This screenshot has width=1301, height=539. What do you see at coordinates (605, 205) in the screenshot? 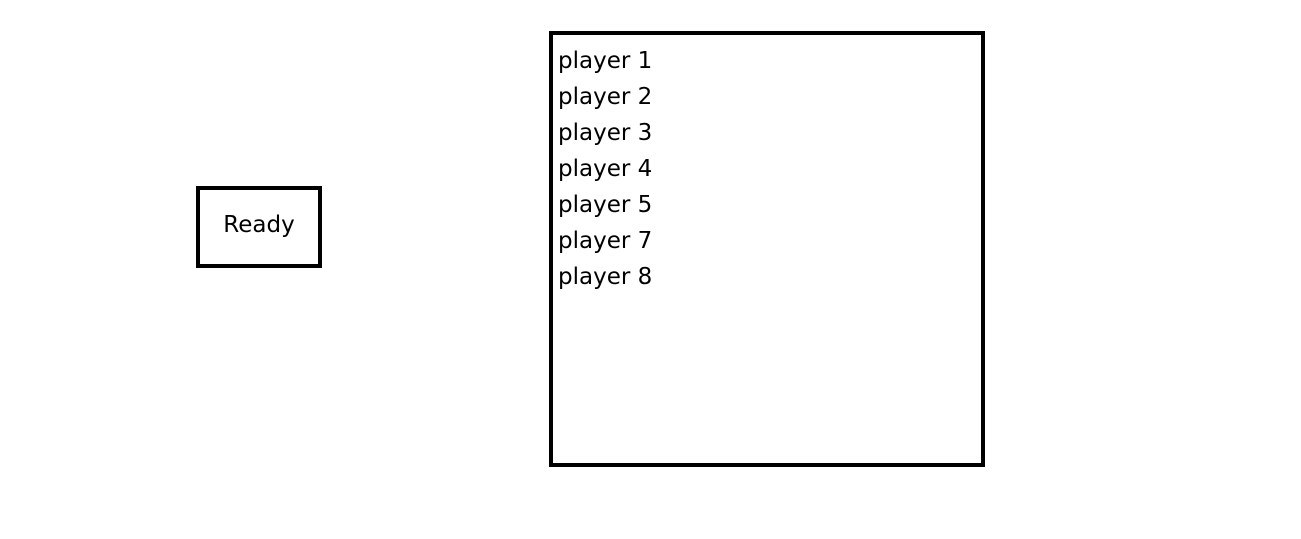
I see `list-item: player 5` at bounding box center [605, 205].